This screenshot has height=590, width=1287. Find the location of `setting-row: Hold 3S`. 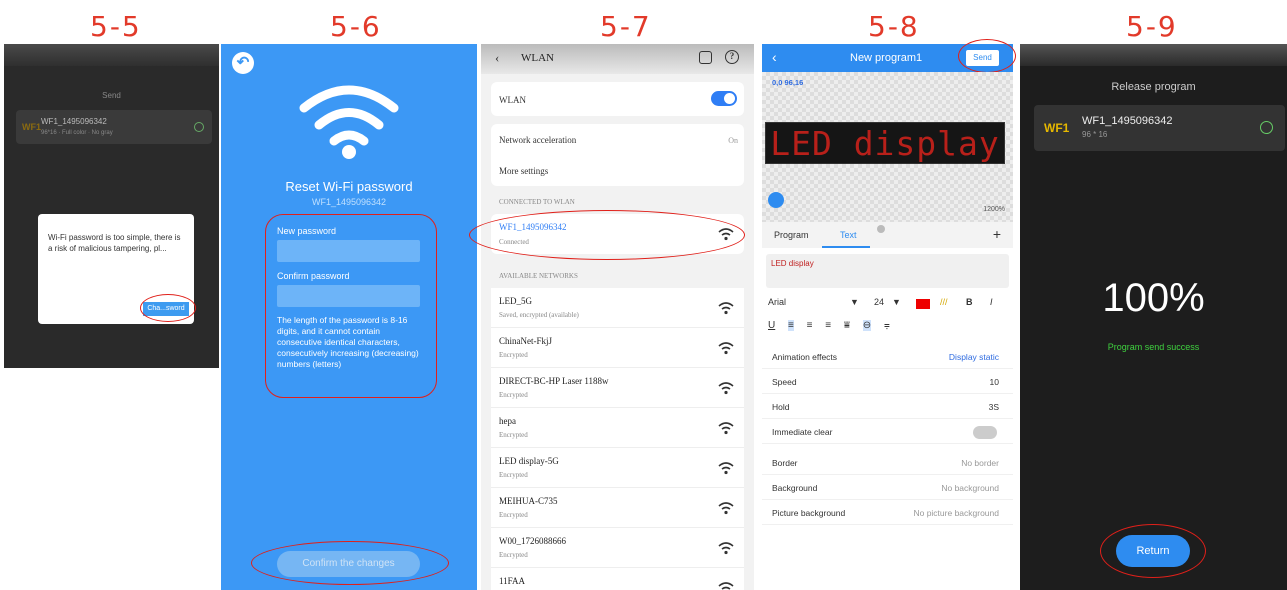

setting-row: Hold 3S is located at coordinates (887, 406).